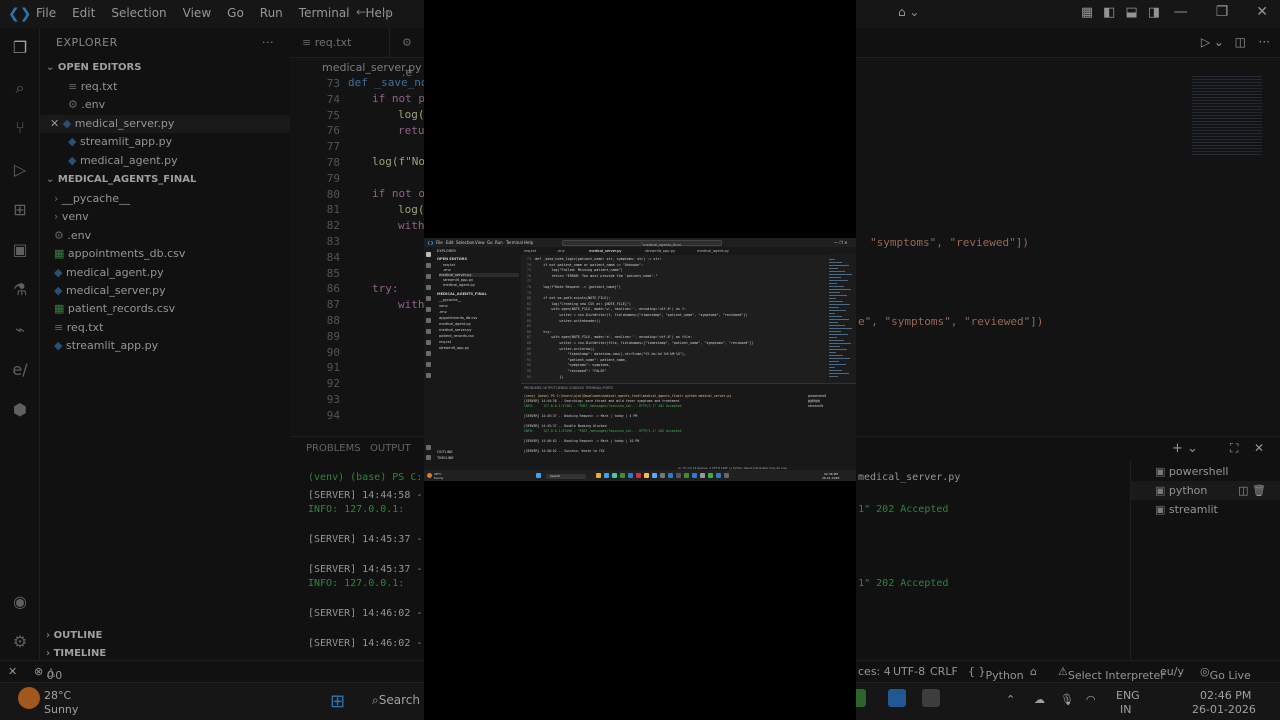 This screenshot has height=720, width=1280. What do you see at coordinates (571, 371) in the screenshot?
I see `mini-code-line: "reviewed": "FALSE"` at bounding box center [571, 371].